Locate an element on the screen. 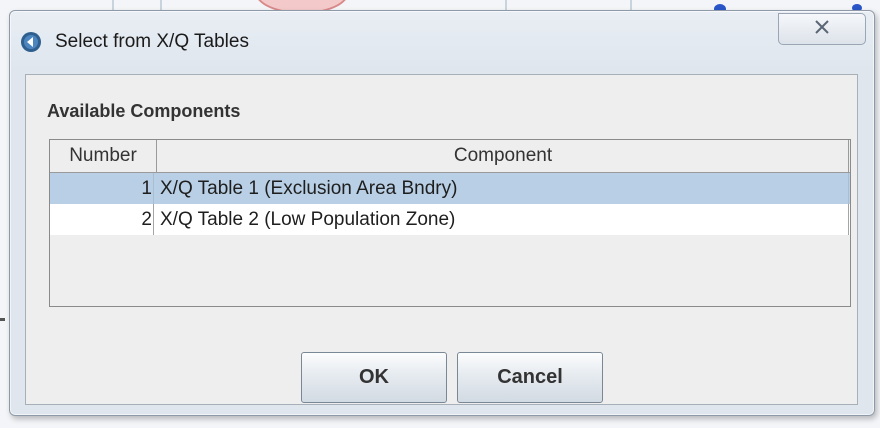 The image size is (880, 428). window-title: Select from X/Q Tables is located at coordinates (152, 41).